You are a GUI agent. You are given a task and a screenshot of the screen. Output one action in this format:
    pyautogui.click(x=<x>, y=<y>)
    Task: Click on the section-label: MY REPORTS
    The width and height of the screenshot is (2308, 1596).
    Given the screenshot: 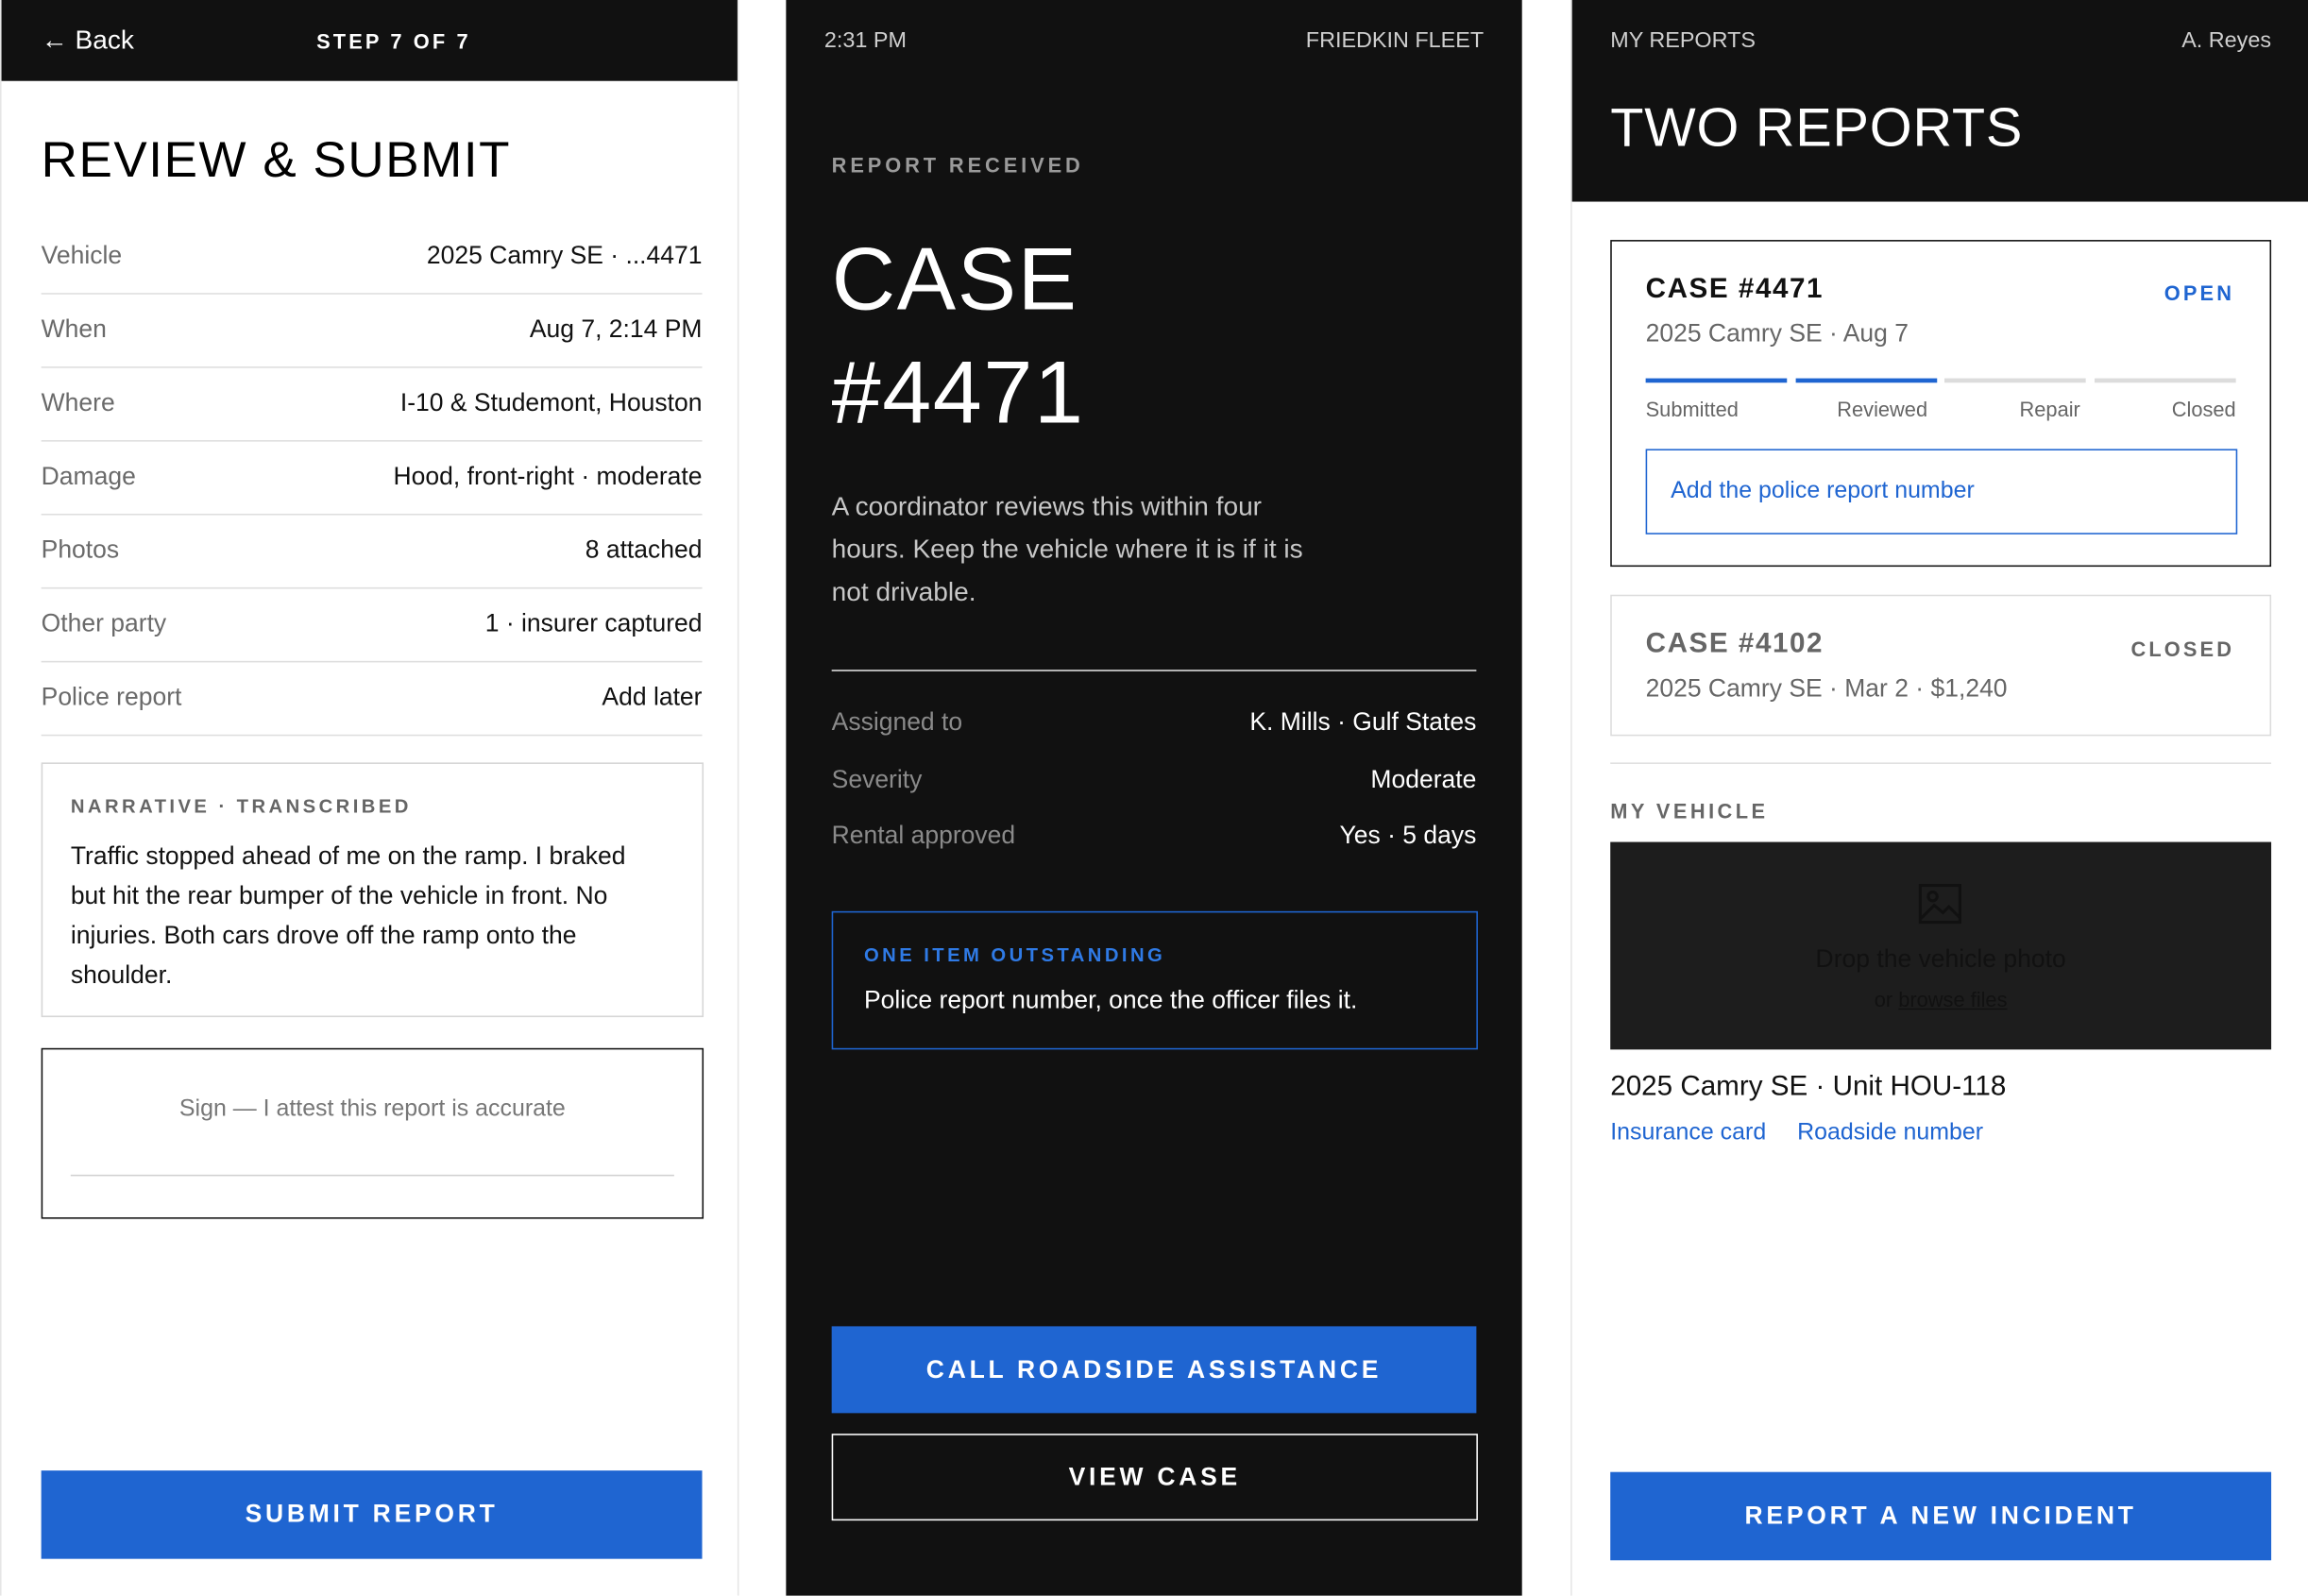 What is the action you would take?
    pyautogui.click(x=1683, y=40)
    